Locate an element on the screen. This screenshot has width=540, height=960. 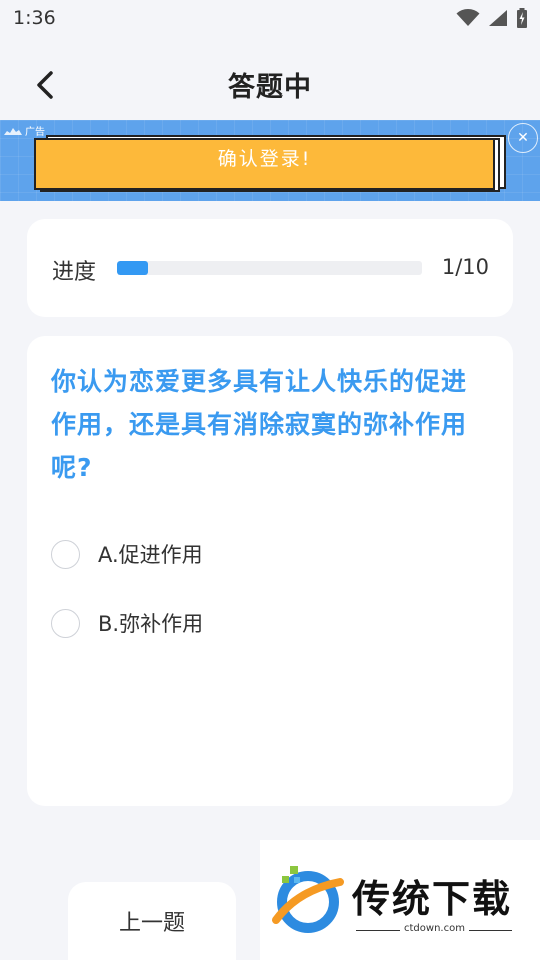
watermark: 传统下载 ctdown.com is located at coordinates (400, 900).